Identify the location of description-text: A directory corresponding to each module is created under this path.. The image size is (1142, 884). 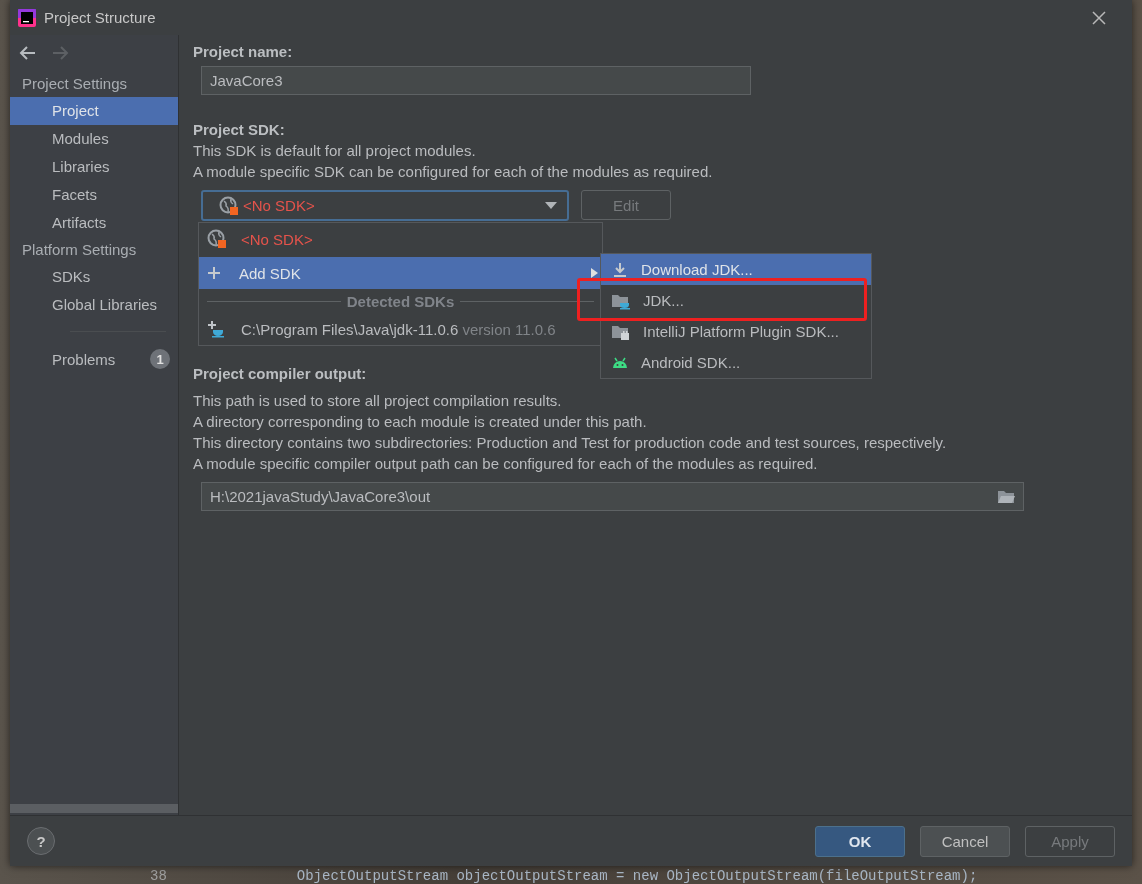
(420, 422).